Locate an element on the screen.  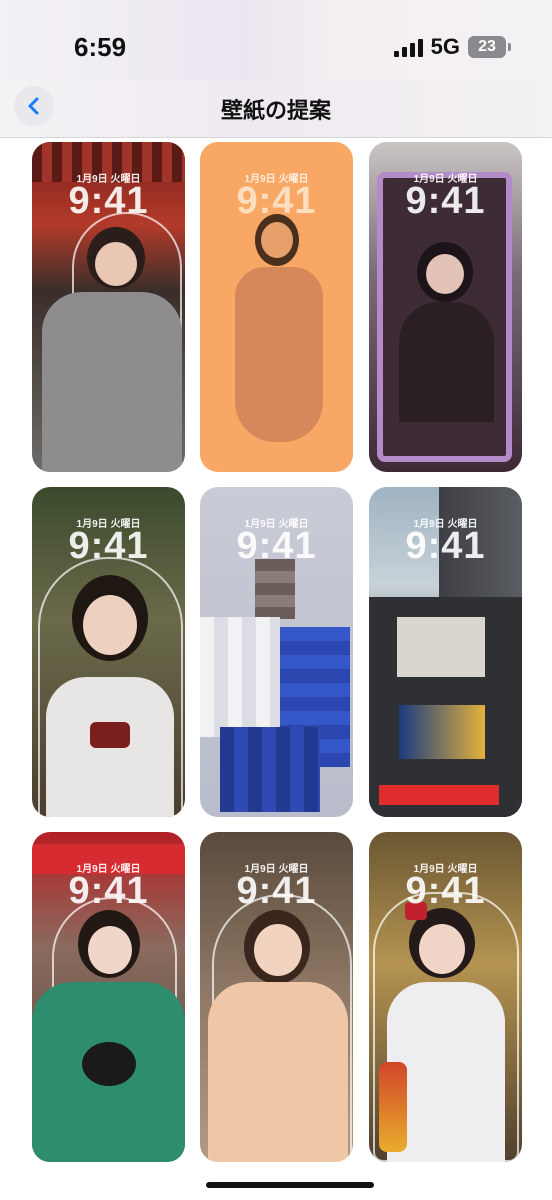
cellular-signal-icon is located at coordinates (408, 47).